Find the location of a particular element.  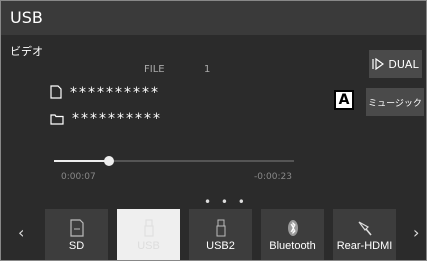

source-label: Rear-HDMI is located at coordinates (364, 246).